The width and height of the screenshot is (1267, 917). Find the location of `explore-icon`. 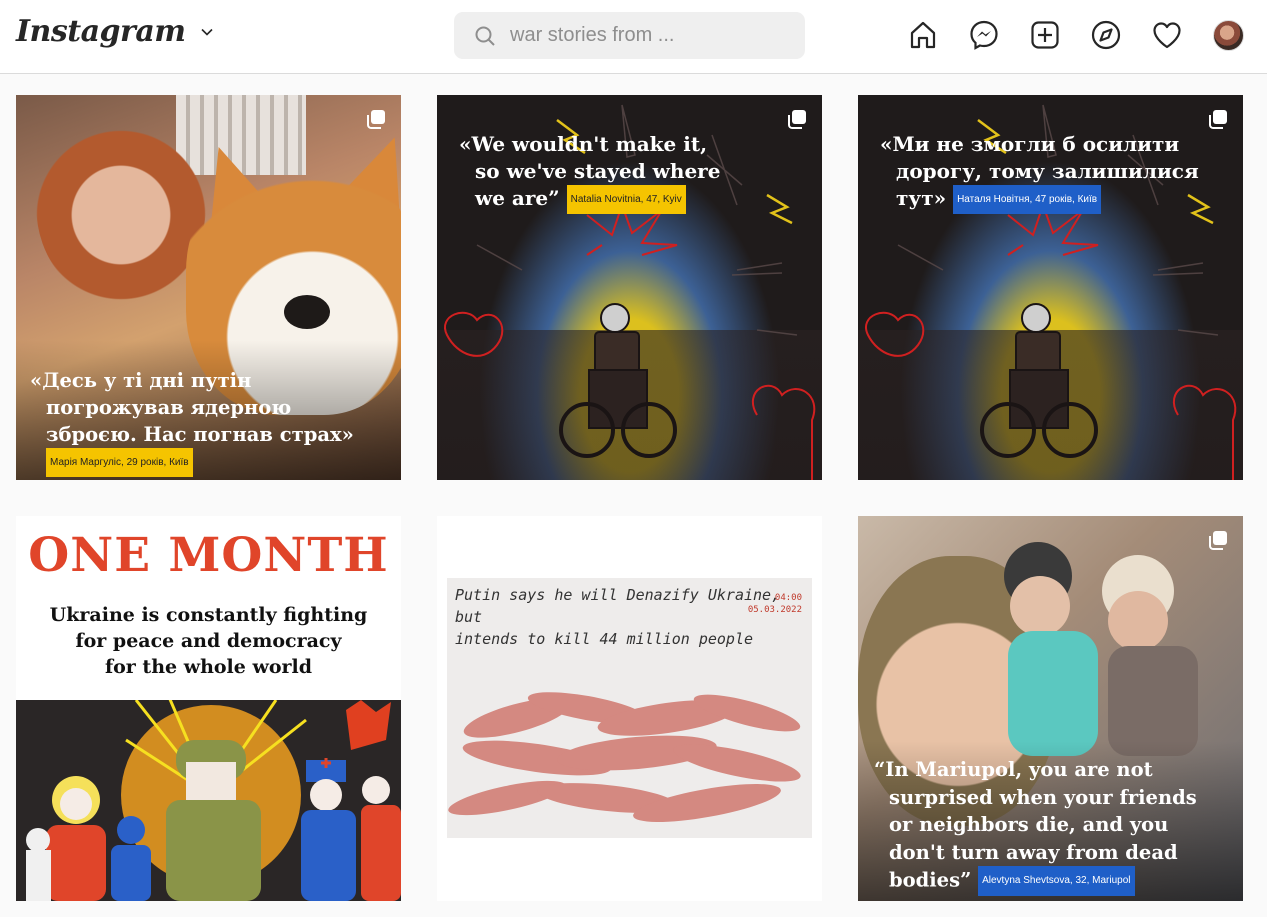

explore-icon is located at coordinates (1106, 35).